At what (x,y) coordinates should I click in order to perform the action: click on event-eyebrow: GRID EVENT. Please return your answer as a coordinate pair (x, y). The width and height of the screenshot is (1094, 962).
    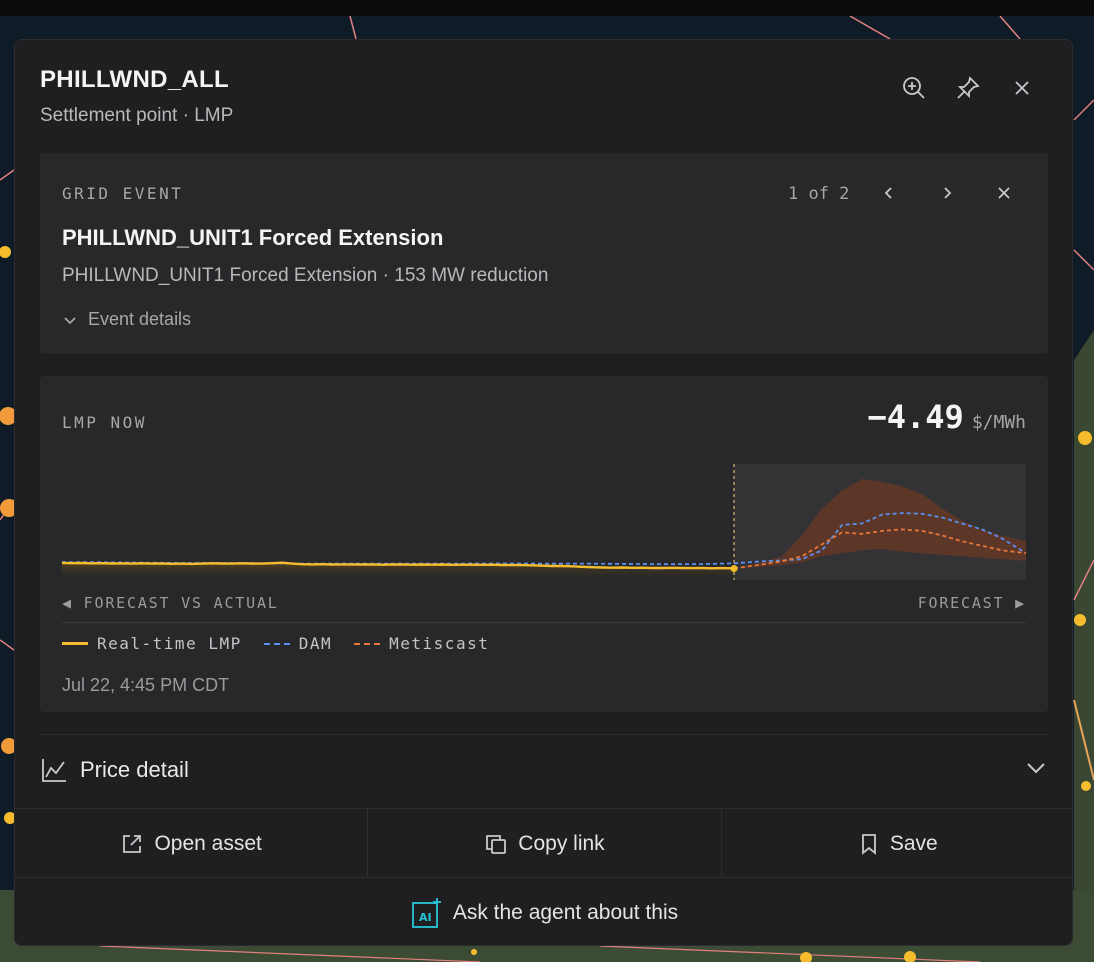
    Looking at the image, I should click on (123, 193).